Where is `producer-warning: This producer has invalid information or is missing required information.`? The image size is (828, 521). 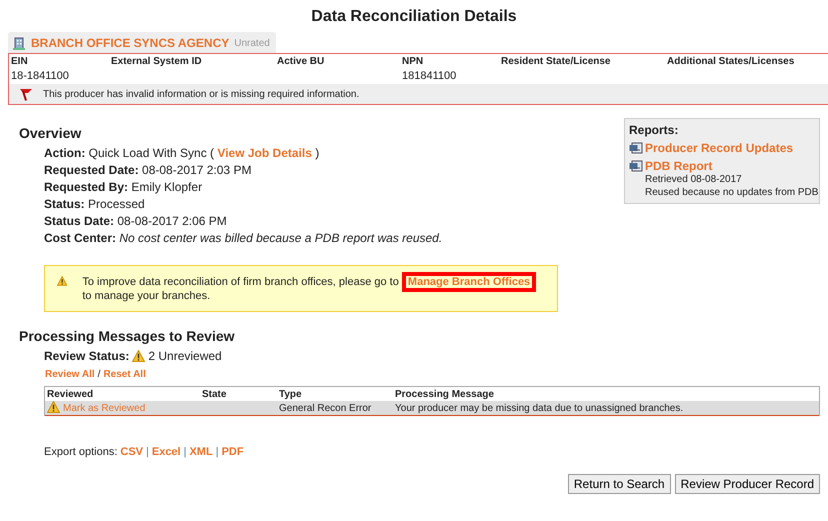 producer-warning: This producer has invalid information or is missing required information. is located at coordinates (201, 94).